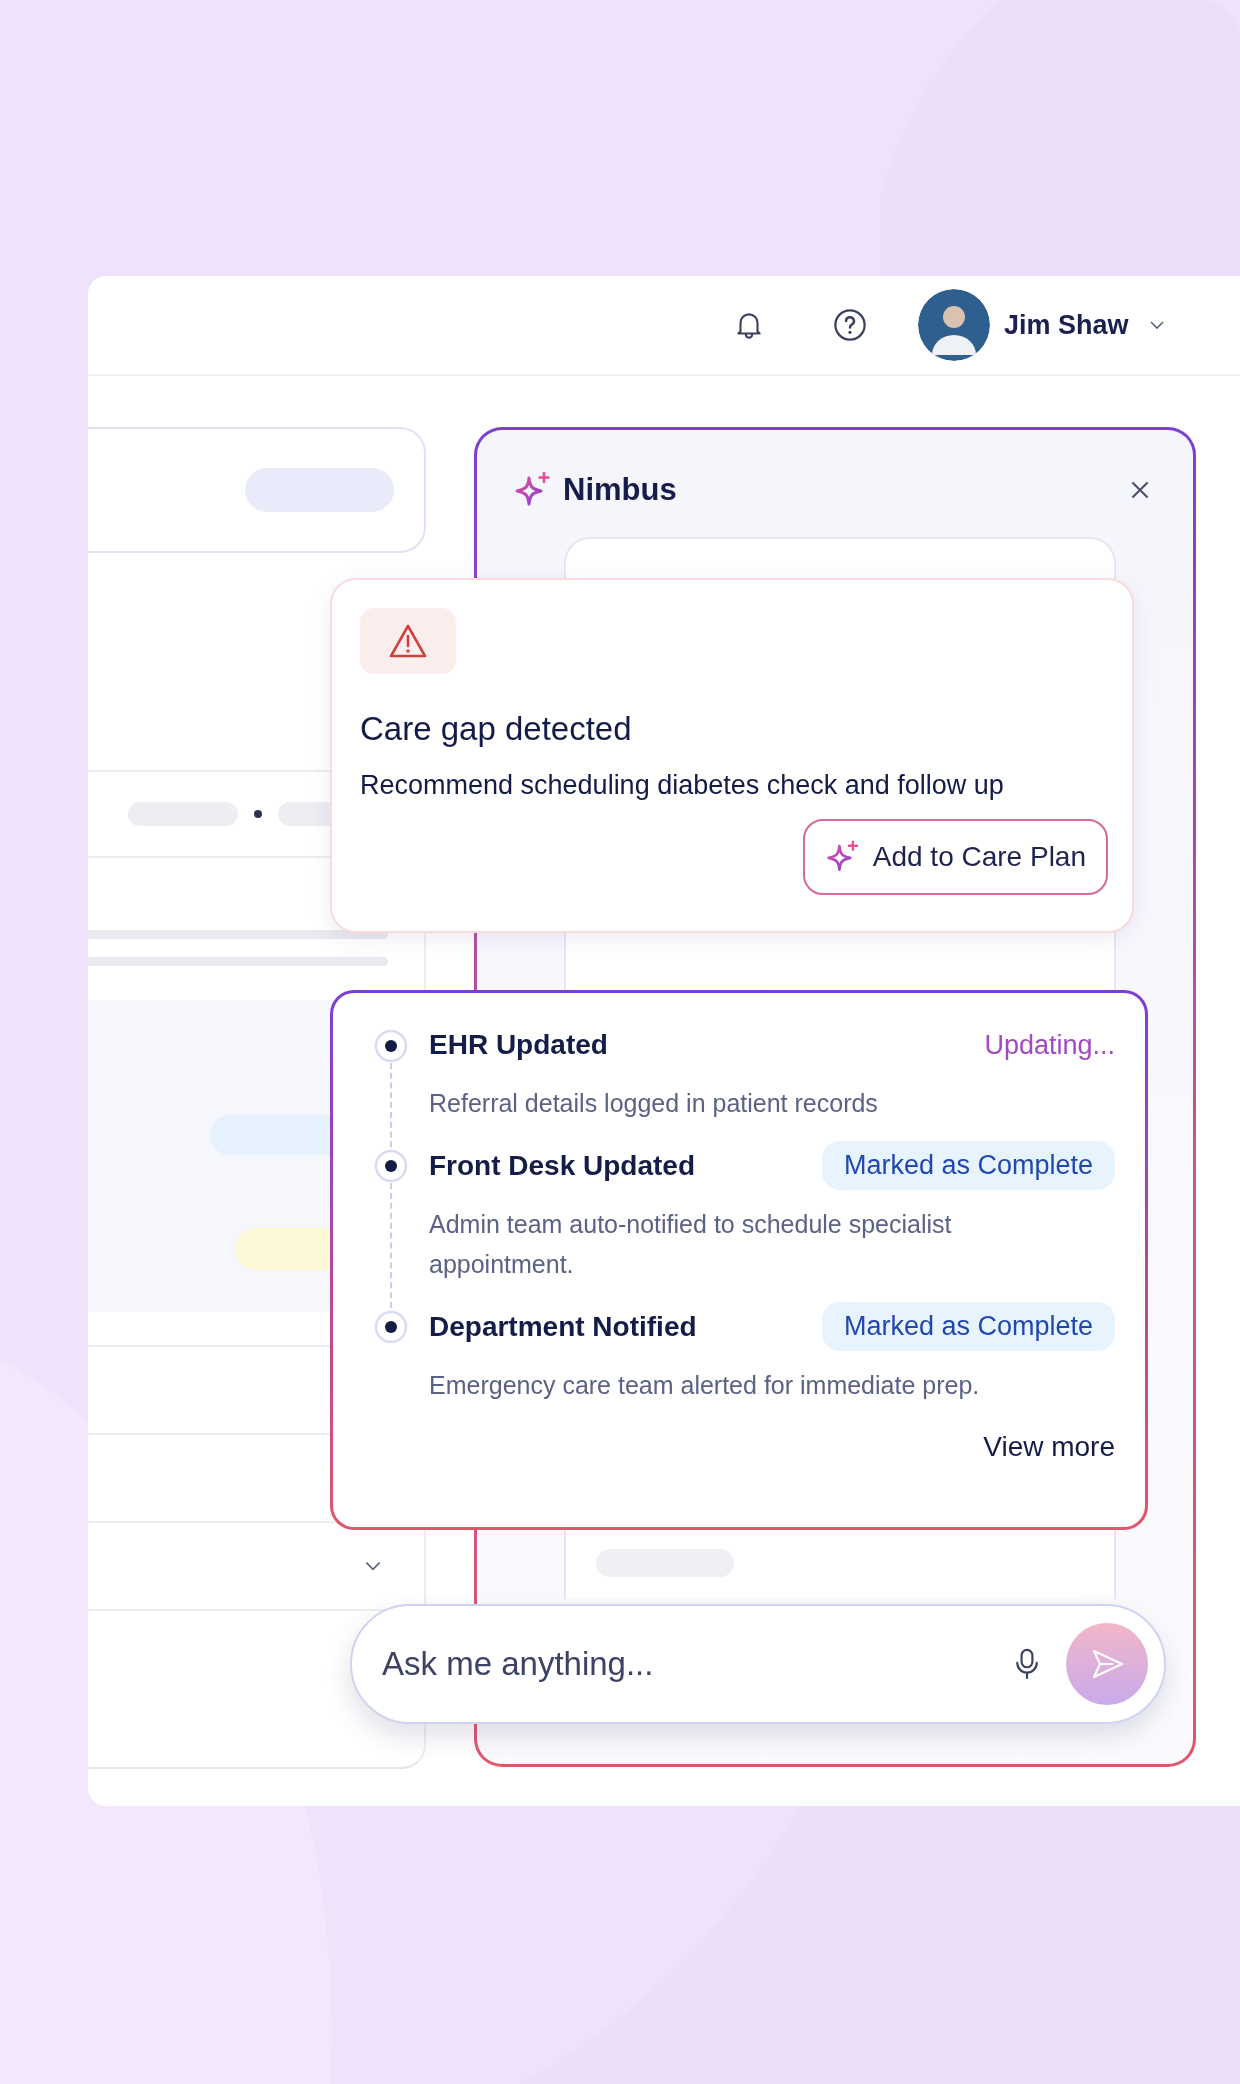 This screenshot has width=1240, height=2084. I want to click on step-description: Referral details logged in patient records, so click(654, 1103).